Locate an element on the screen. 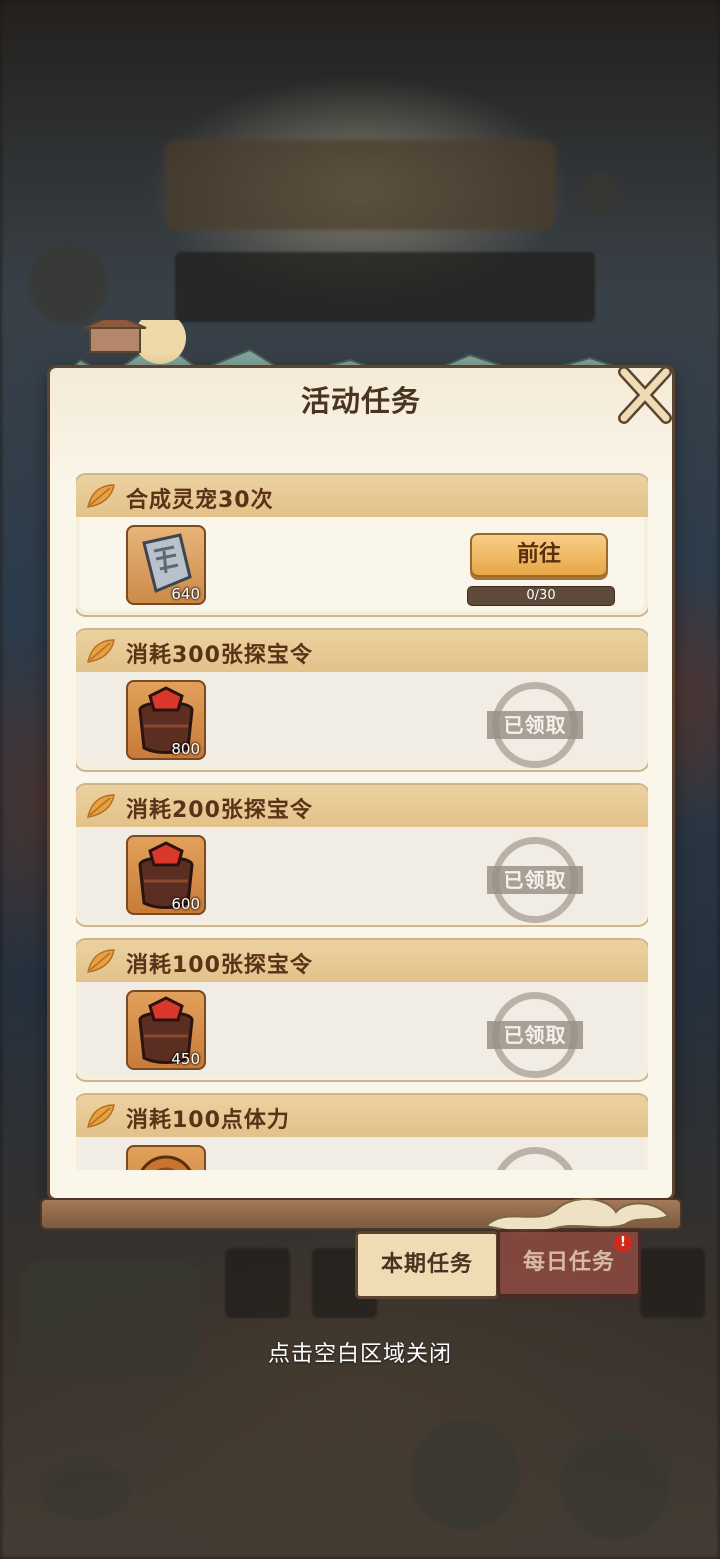 The image size is (720, 1559). goto-button: 前往 is located at coordinates (539, 555).